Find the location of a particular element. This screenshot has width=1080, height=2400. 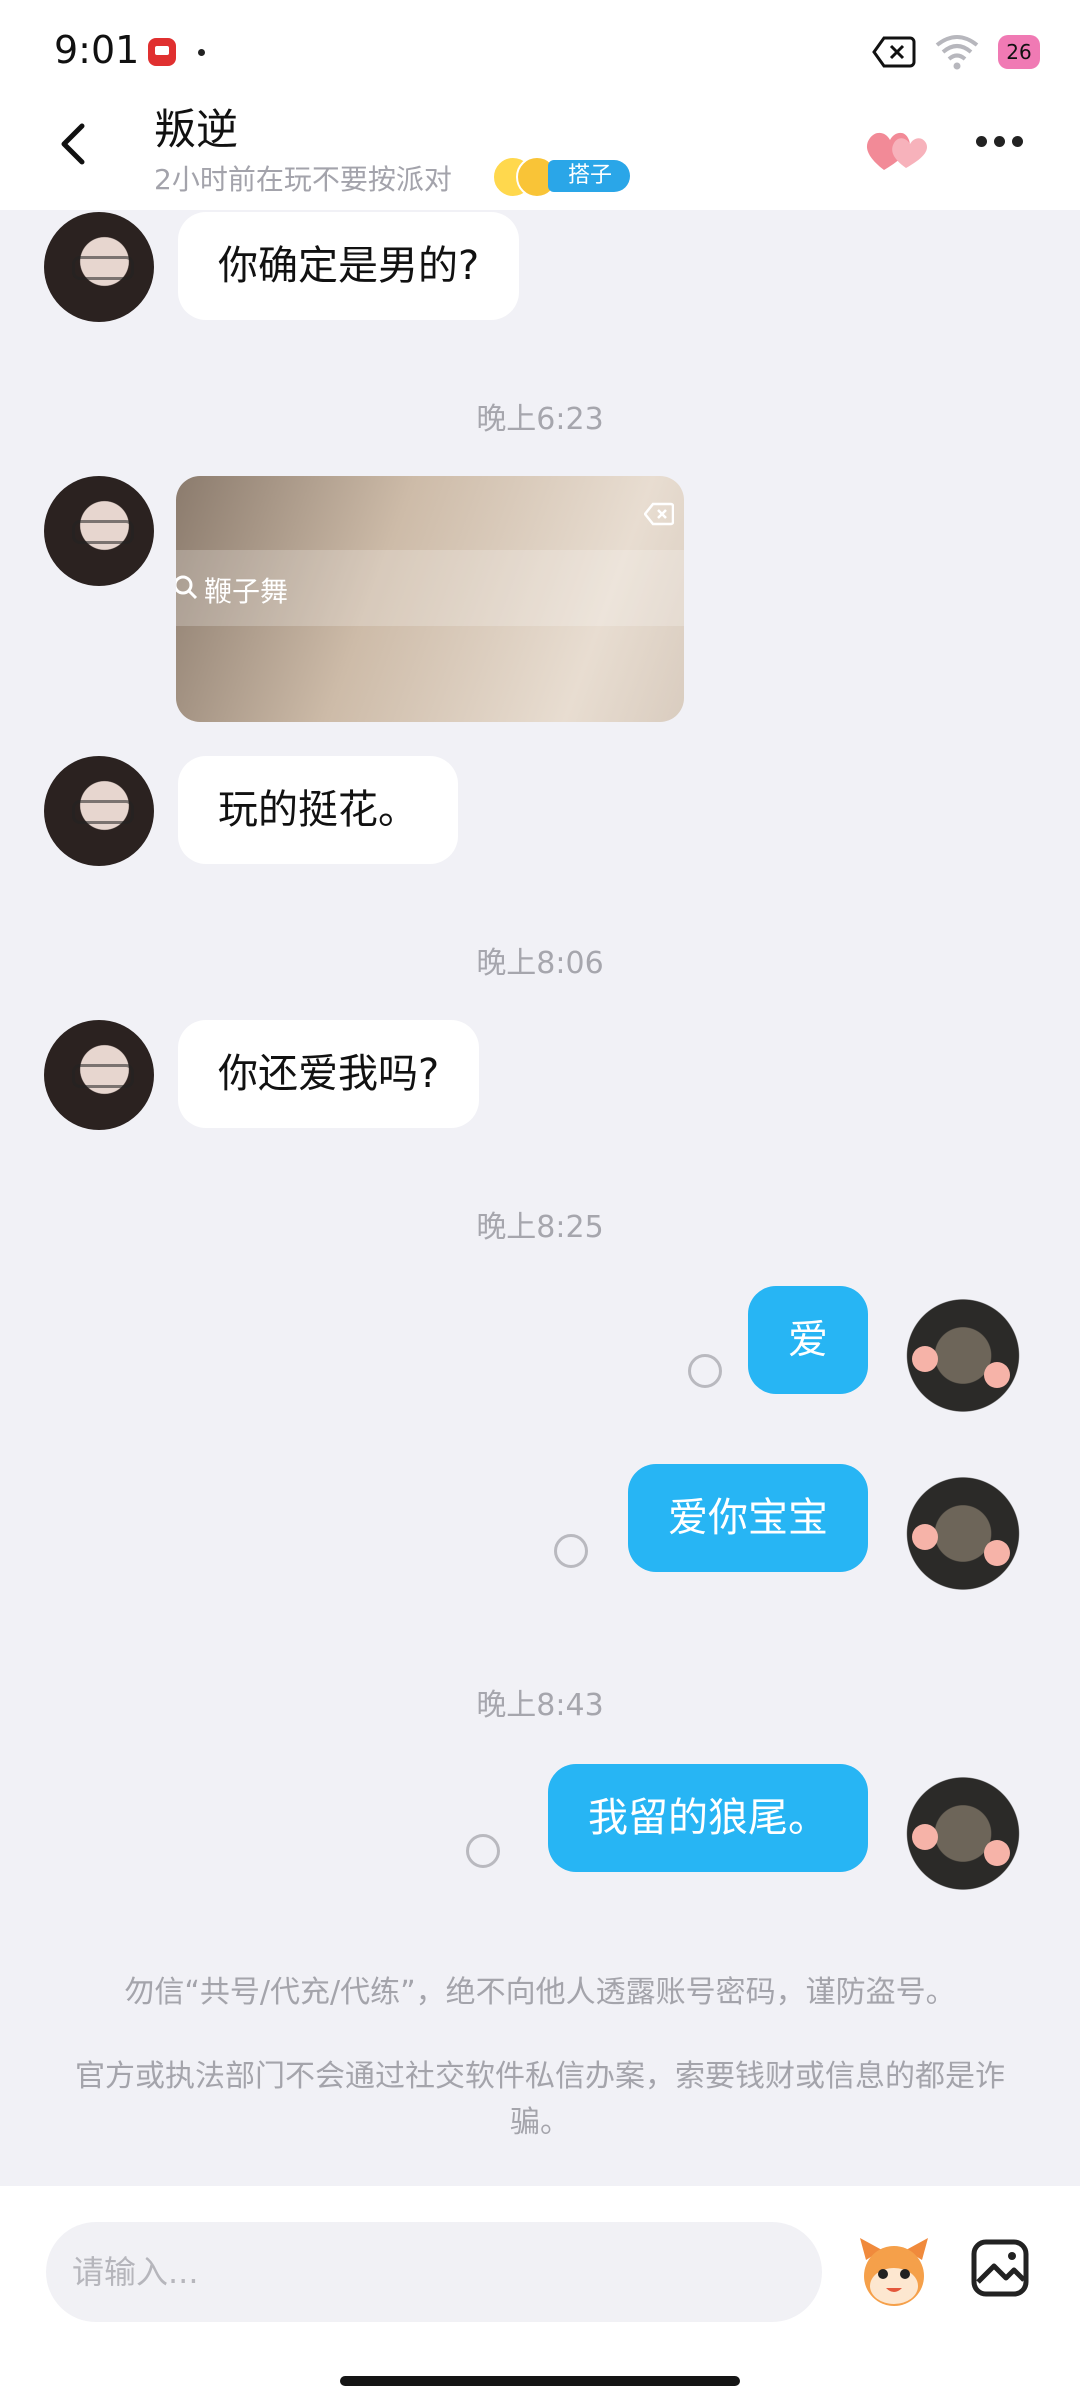

dot-icon is located at coordinates (201, 52).